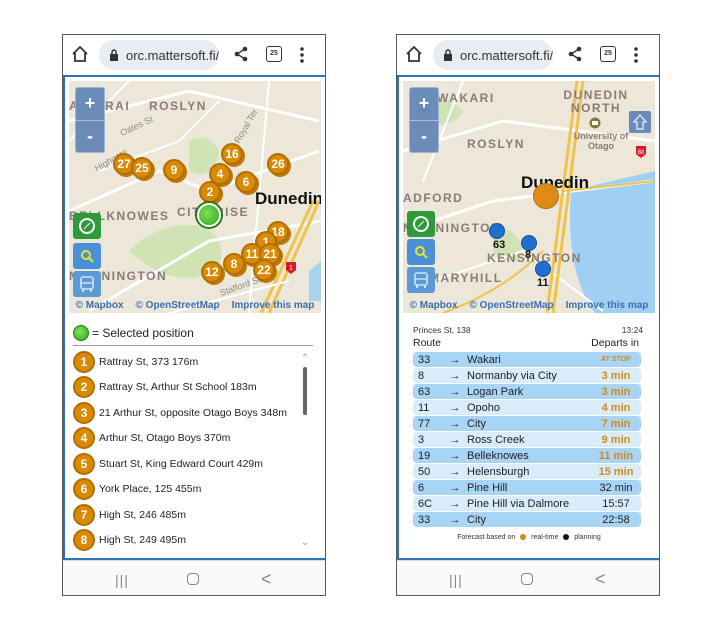 This screenshot has width=726, height=630. I want to click on stop-list-item: 2 Rattray St, Arthur St School 183m, so click(193, 388).